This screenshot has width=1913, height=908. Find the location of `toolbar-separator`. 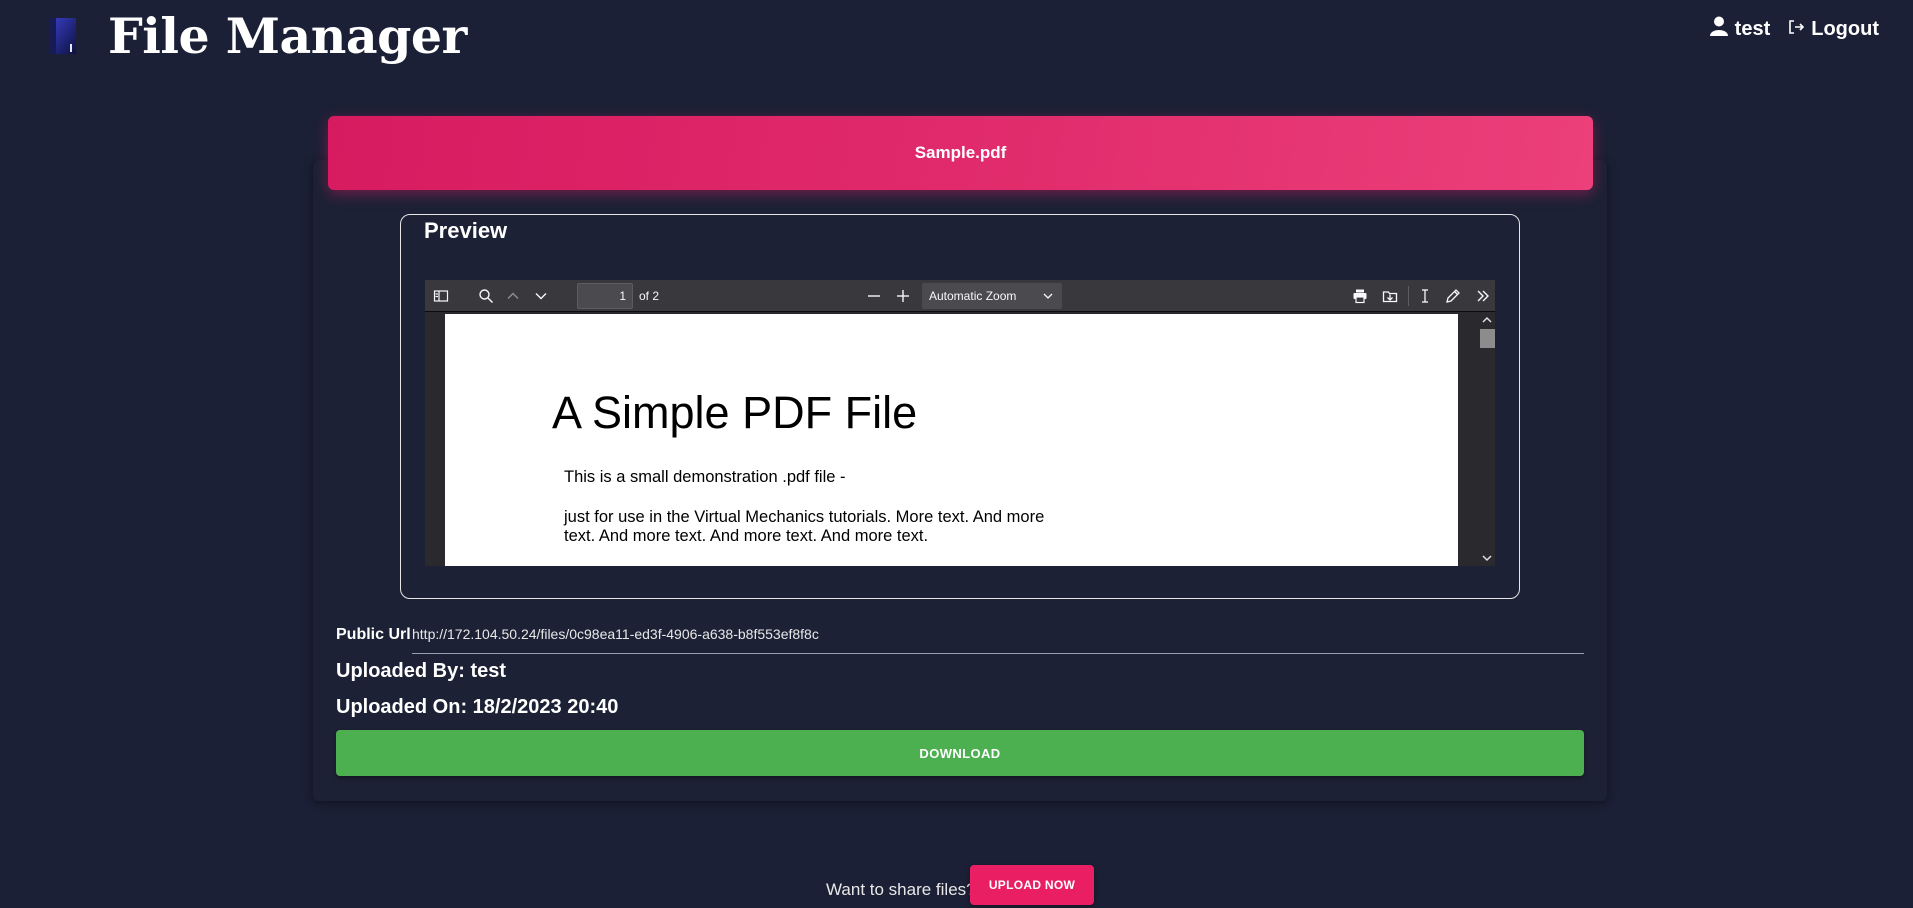

toolbar-separator is located at coordinates (1408, 296).